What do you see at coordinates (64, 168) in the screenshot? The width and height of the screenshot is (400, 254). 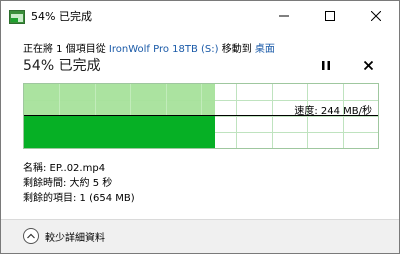 I see `file-name-line: 名稱: EP..02.mp4` at bounding box center [64, 168].